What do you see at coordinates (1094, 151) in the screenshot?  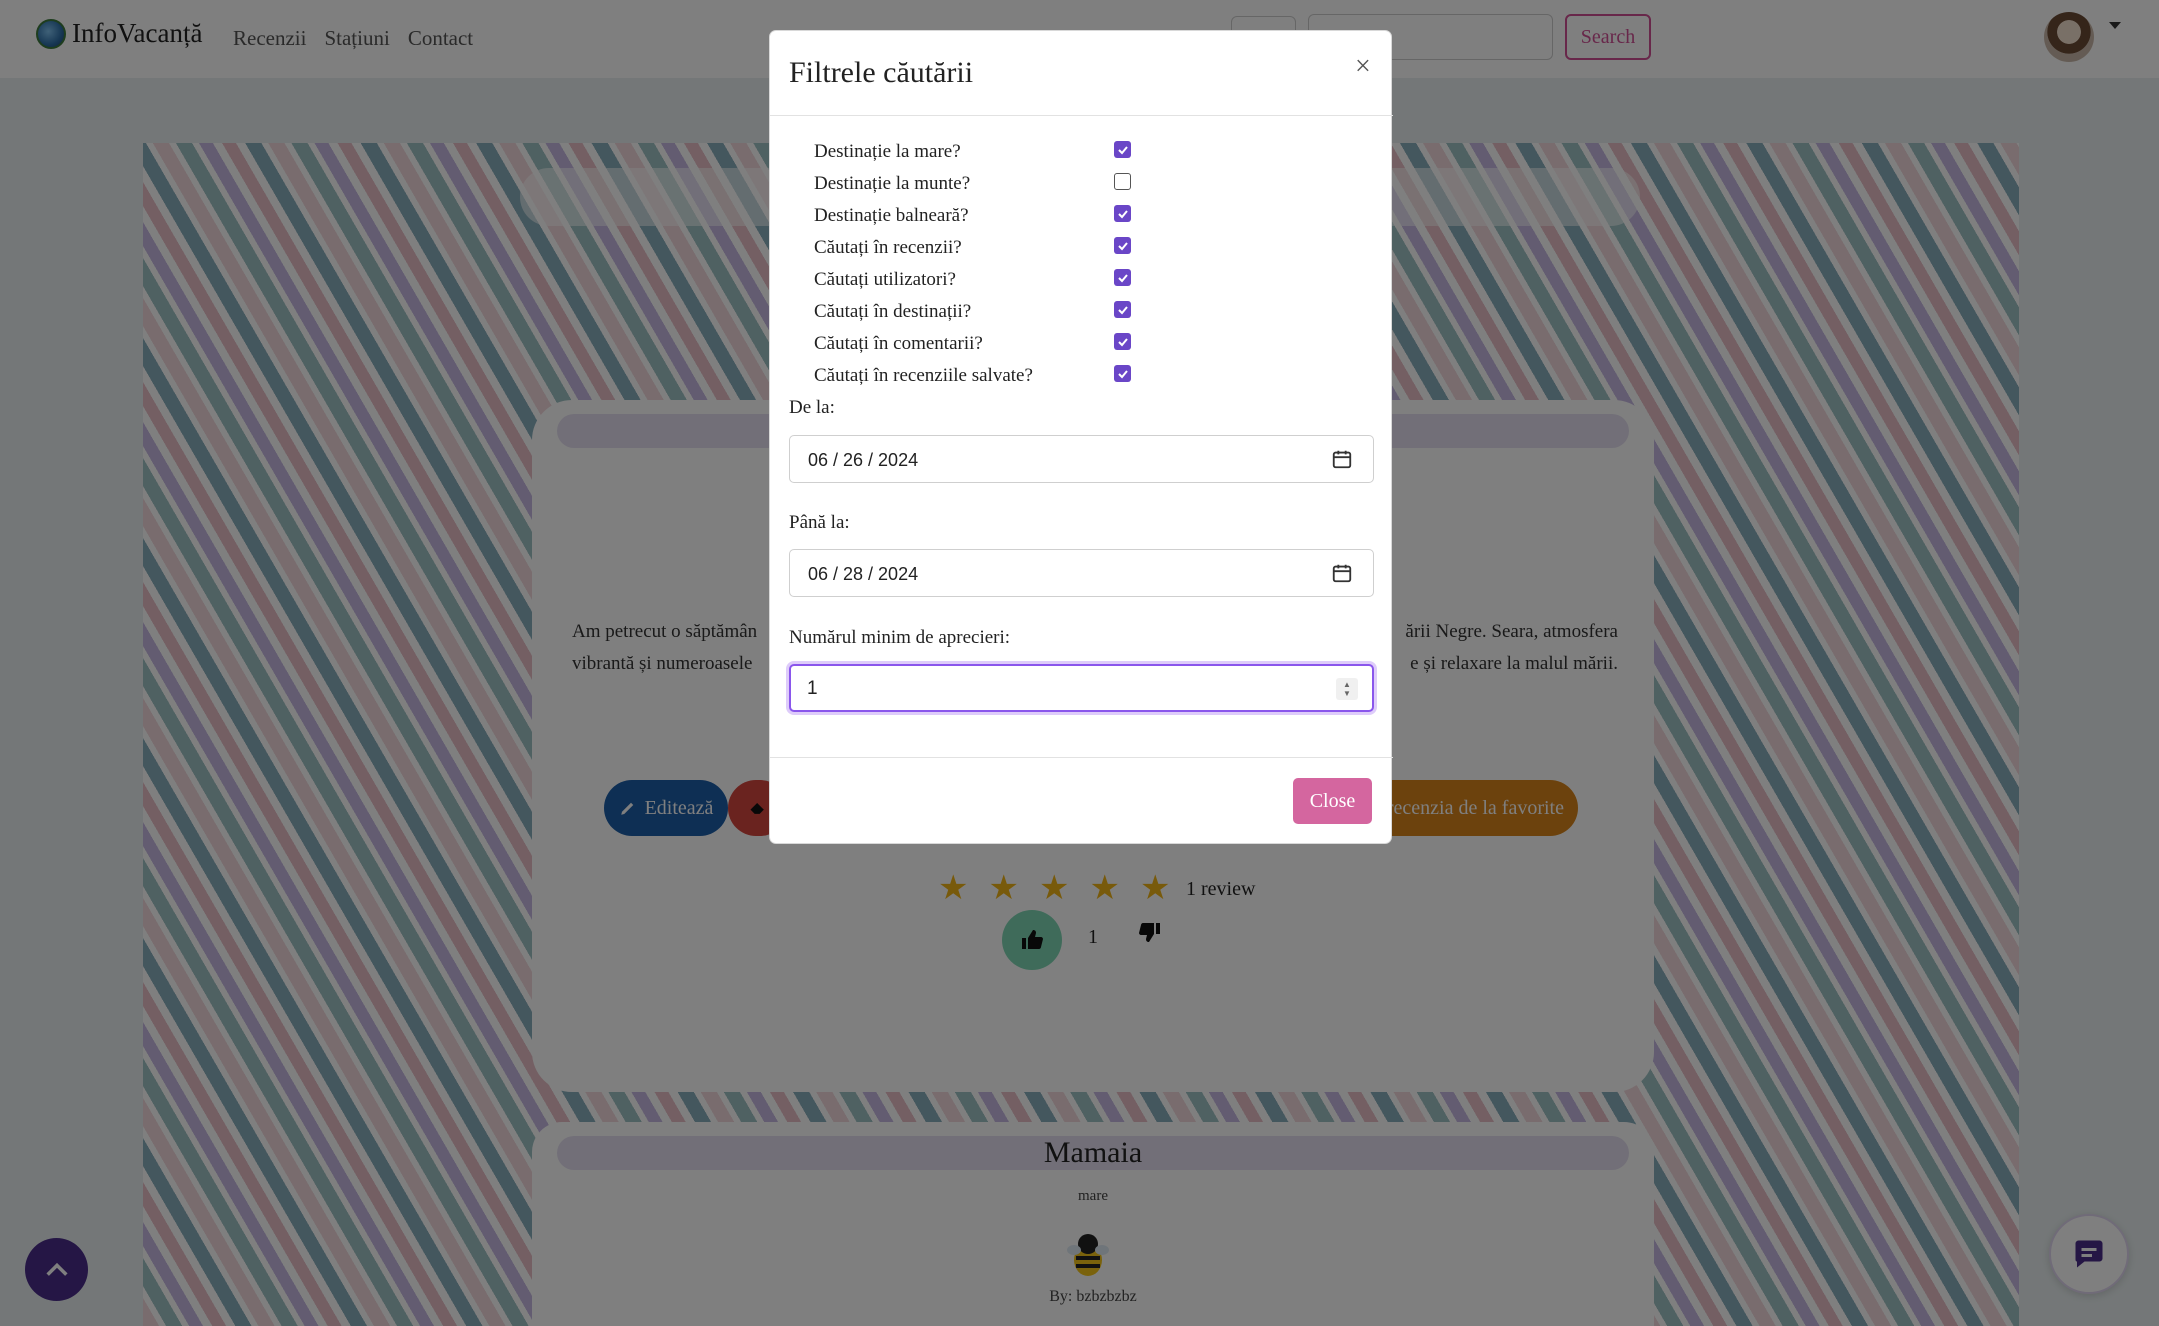 I see `filter-row-mare: Destinație la mare?` at bounding box center [1094, 151].